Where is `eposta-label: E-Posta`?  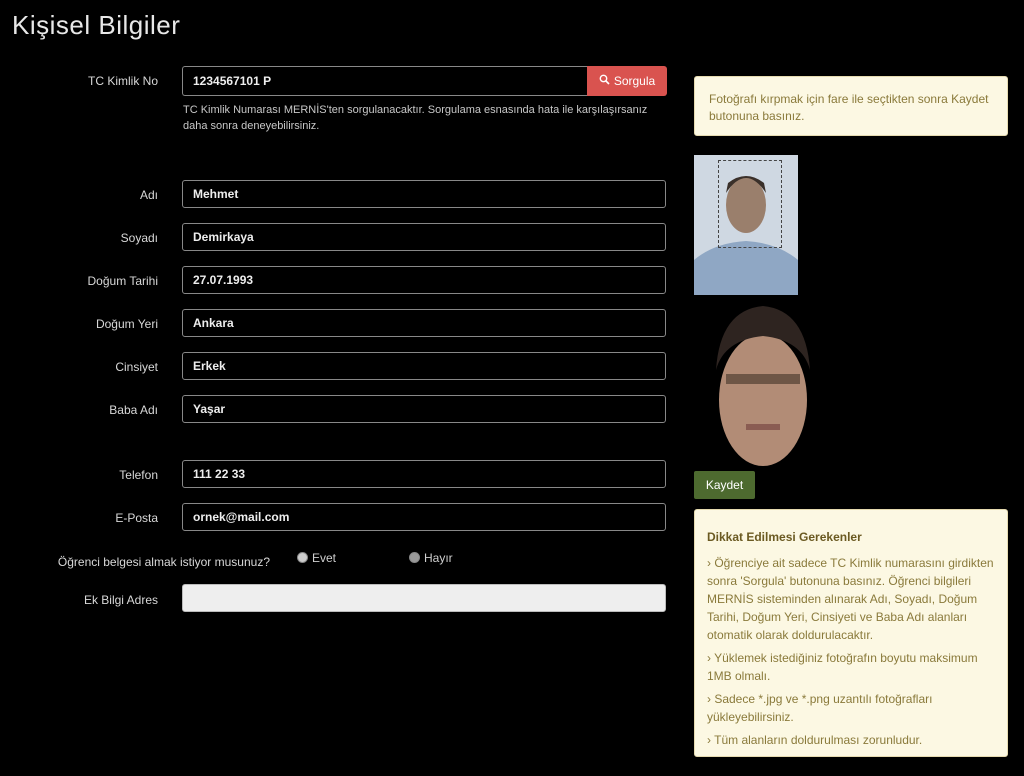
eposta-label: E-Posta is located at coordinates (136, 518).